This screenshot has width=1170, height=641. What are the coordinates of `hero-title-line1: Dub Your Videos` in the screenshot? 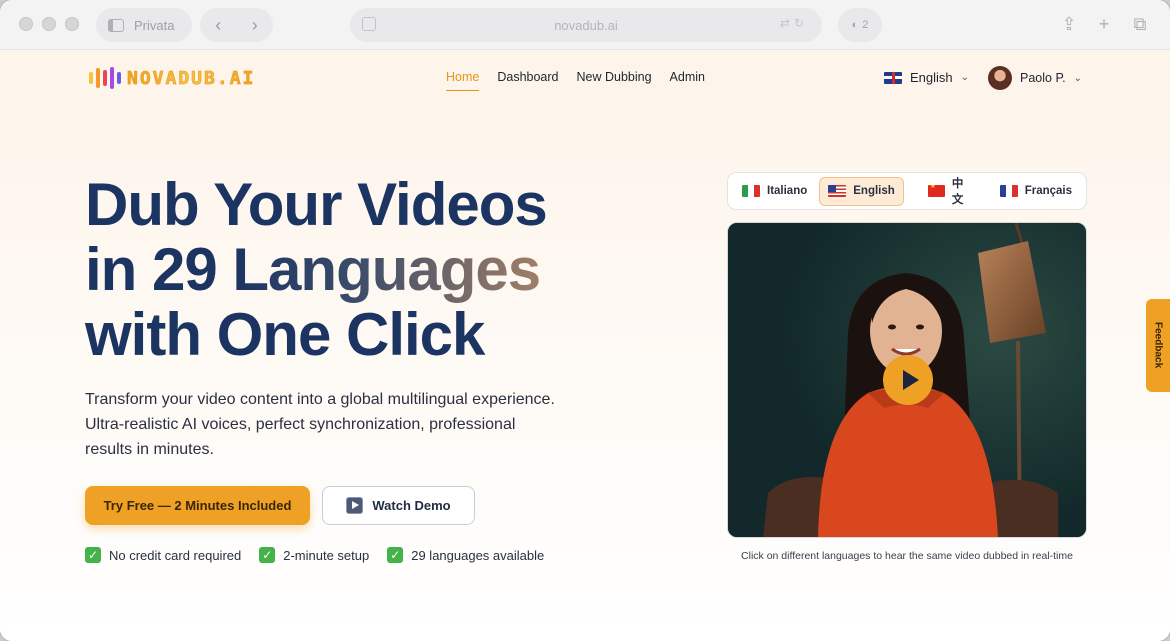 It's located at (316, 204).